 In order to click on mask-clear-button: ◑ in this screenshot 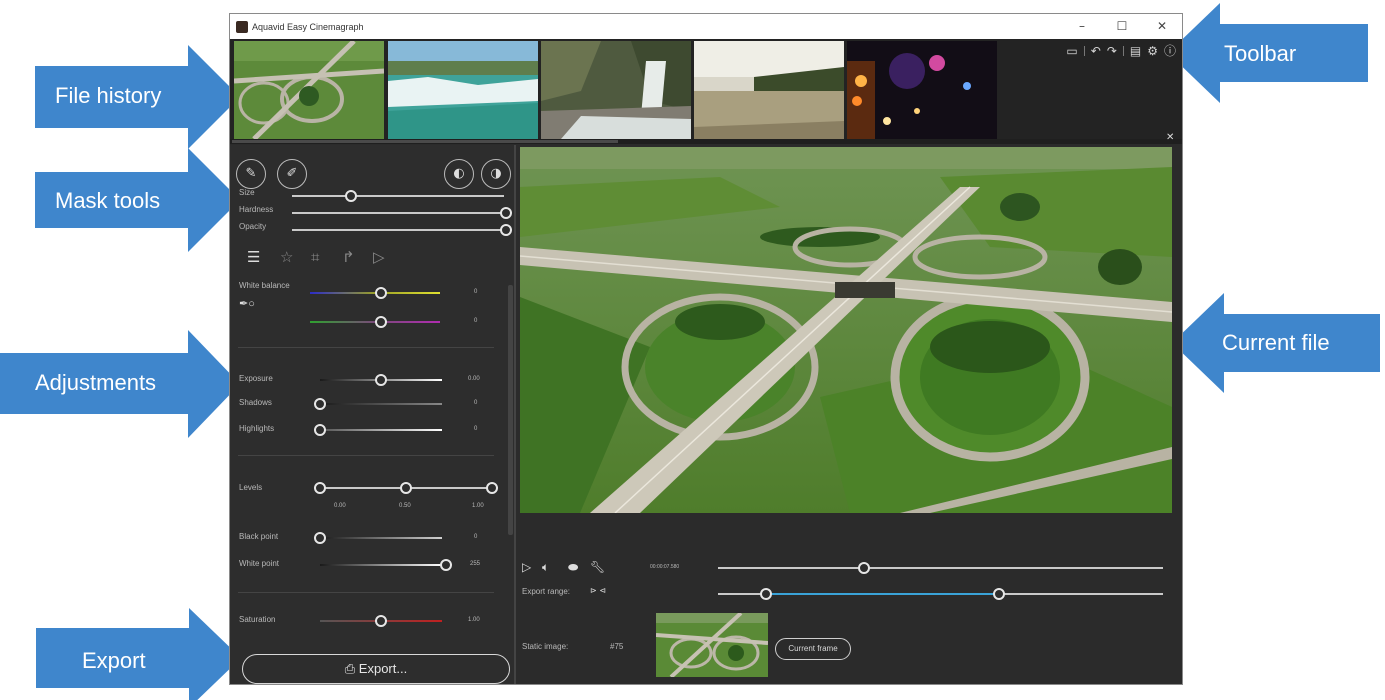, I will do `click(496, 174)`.